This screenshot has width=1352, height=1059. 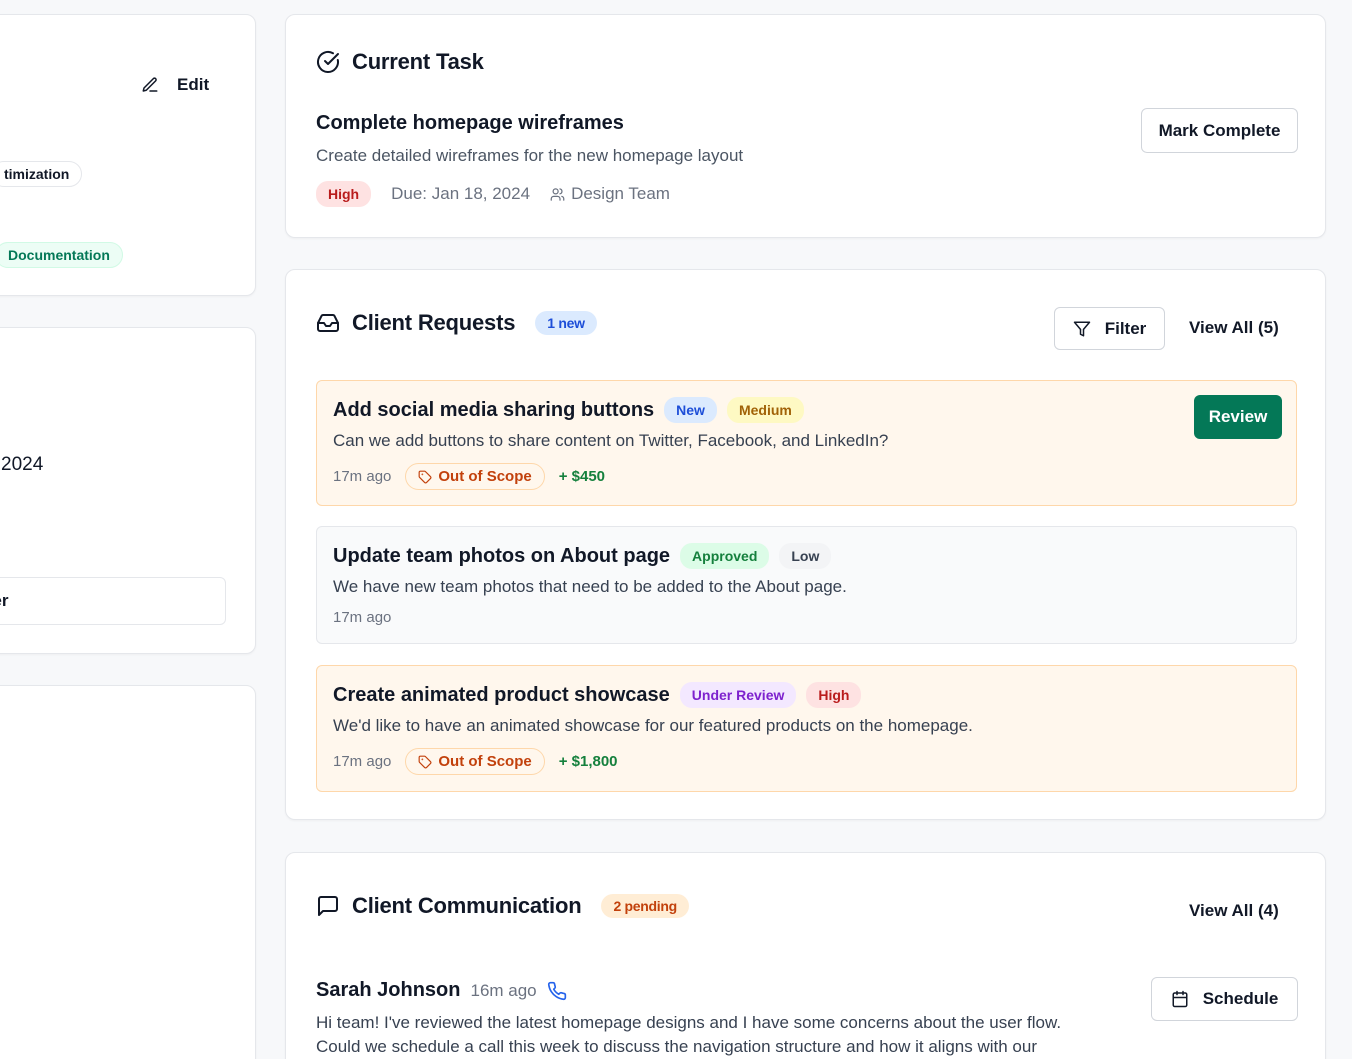 I want to click on view-all-communication-button: View All (4), so click(x=1234, y=911).